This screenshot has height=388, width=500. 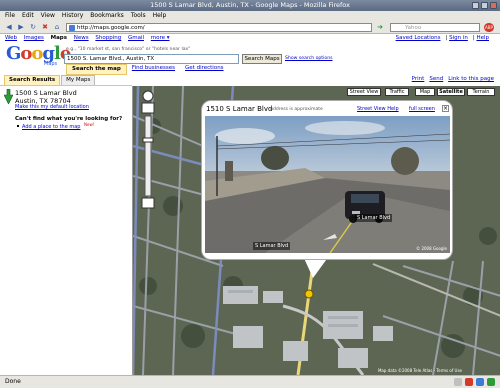 I want to click on menu-view: View, so click(x=48, y=16).